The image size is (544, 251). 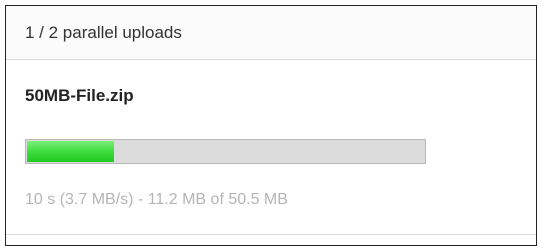 What do you see at coordinates (156, 199) in the screenshot?
I see `upload-status-text: 10 s (3.7 MB/s) - 11.2 MB of 50.5 MB` at bounding box center [156, 199].